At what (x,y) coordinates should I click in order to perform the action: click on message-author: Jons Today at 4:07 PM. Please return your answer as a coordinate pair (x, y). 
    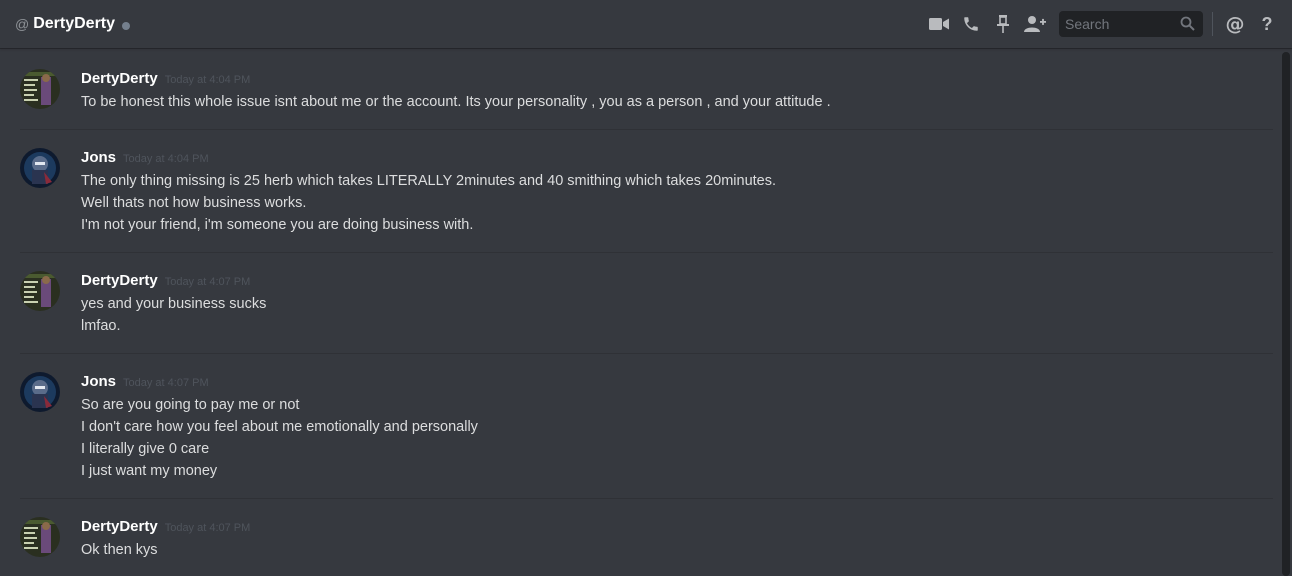
    Looking at the image, I should click on (145, 382).